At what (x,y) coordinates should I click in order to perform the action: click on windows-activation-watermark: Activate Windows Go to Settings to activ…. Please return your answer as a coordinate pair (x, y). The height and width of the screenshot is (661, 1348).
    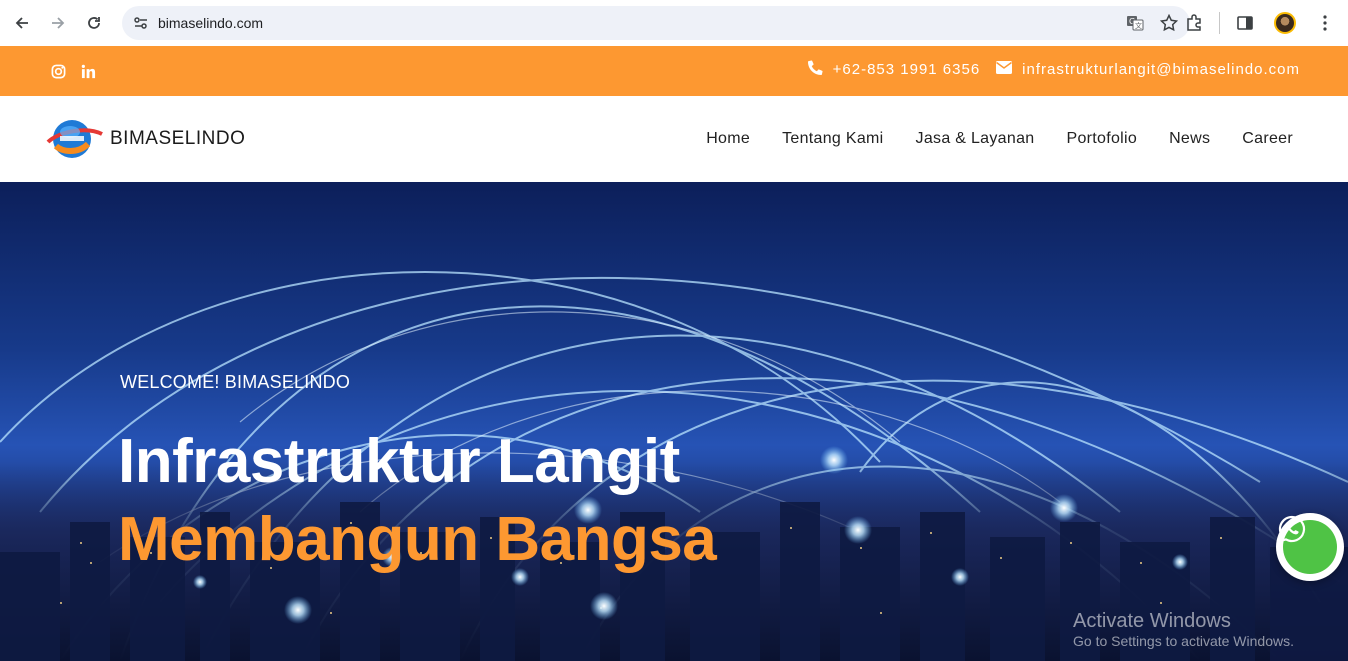
    Looking at the image, I should click on (1183, 630).